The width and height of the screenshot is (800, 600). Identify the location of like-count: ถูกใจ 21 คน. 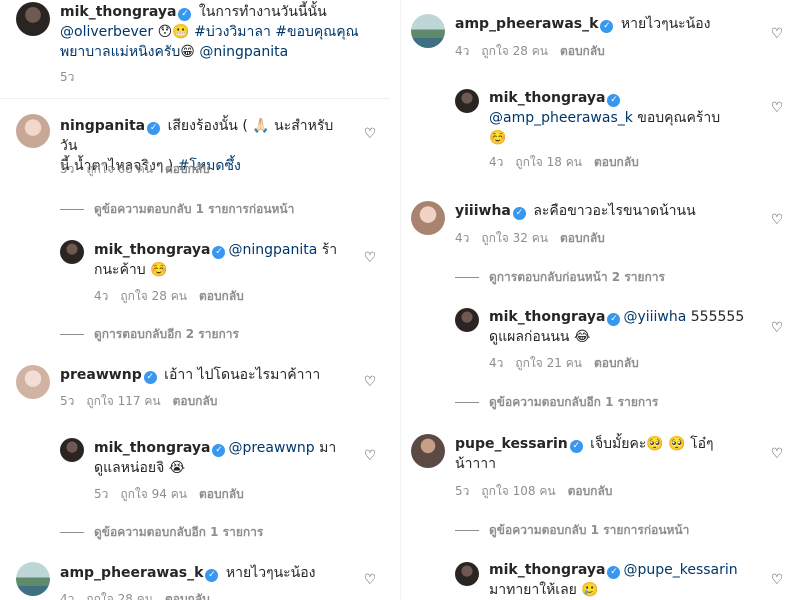
(548, 363).